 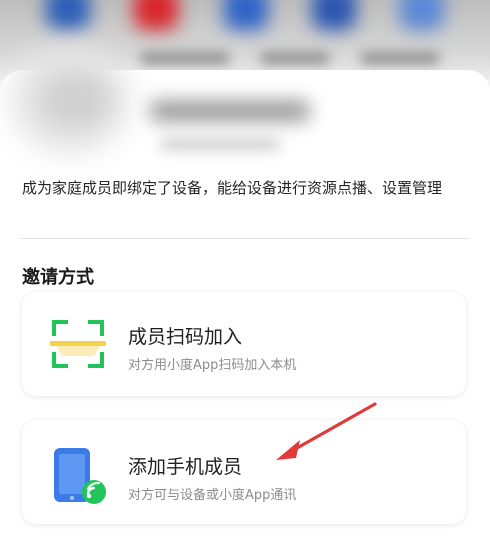 I want to click on divider, so click(x=245, y=238).